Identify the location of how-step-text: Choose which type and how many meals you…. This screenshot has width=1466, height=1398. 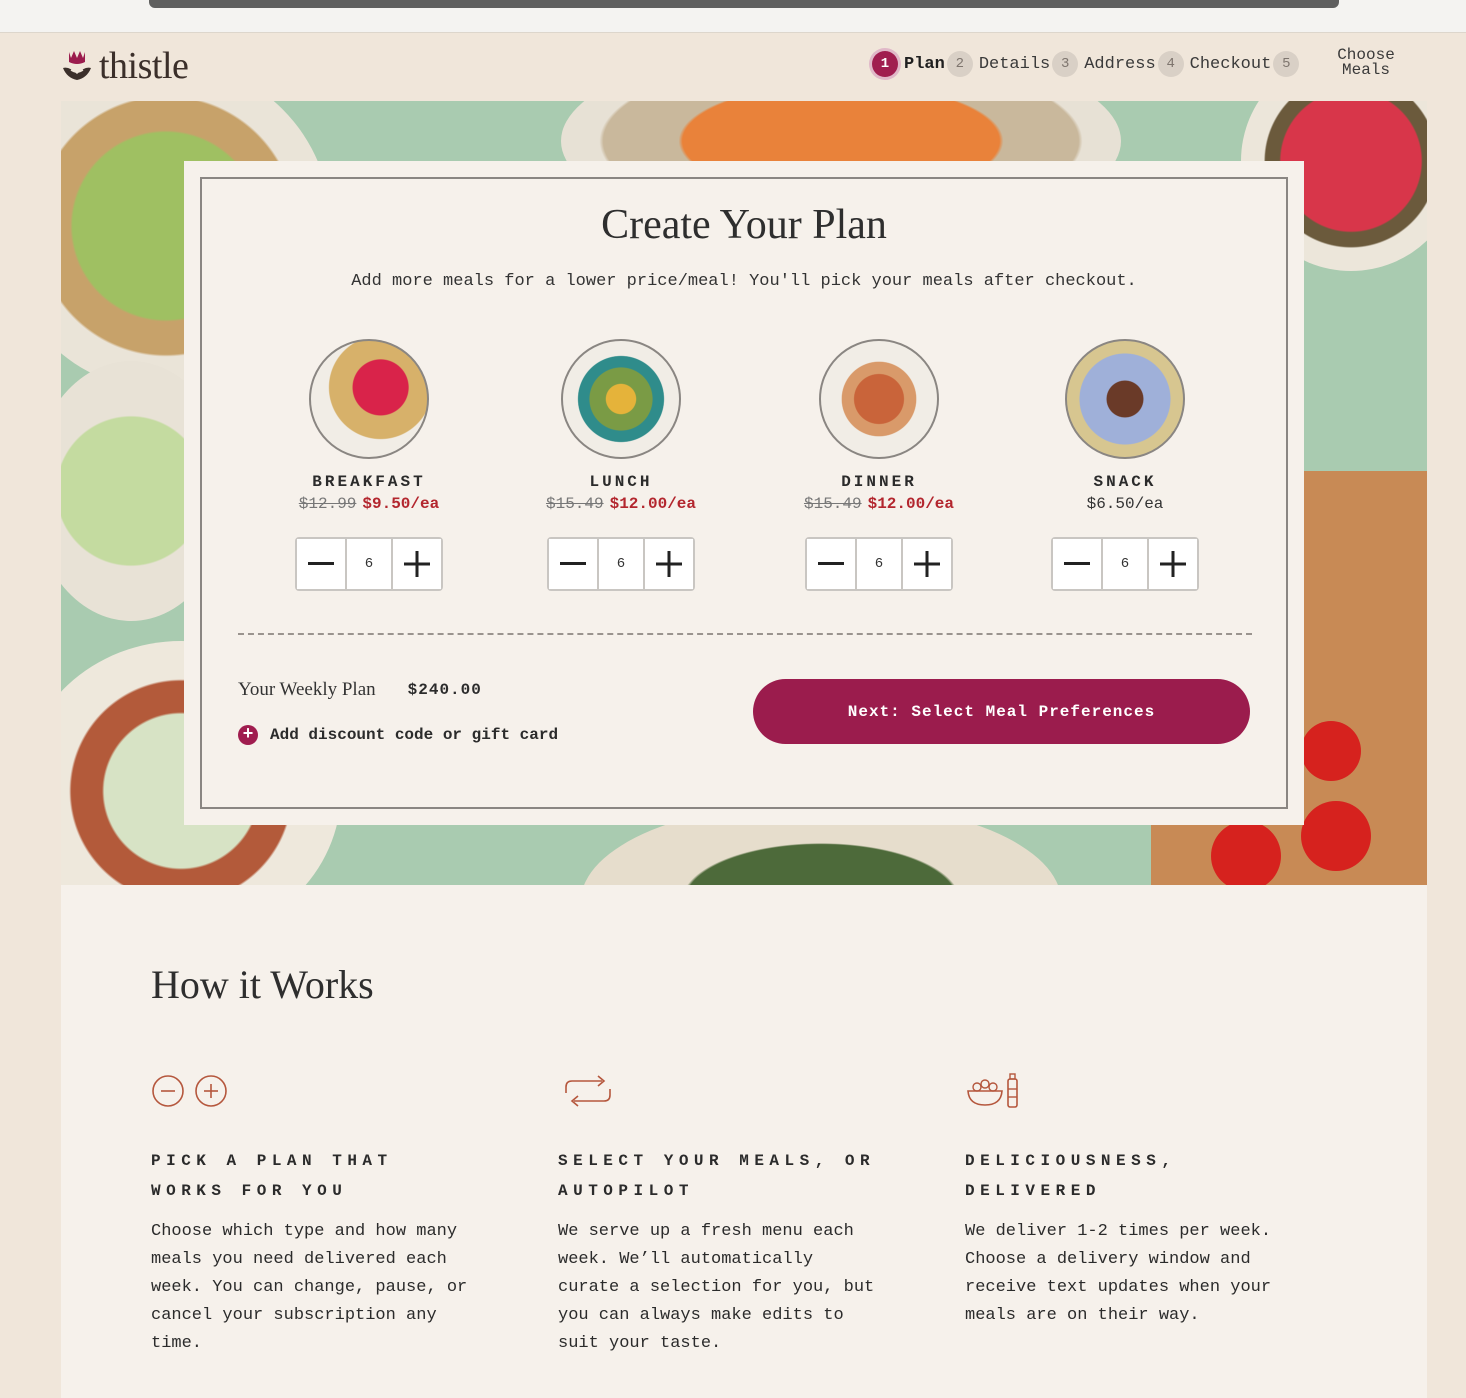
(309, 1287).